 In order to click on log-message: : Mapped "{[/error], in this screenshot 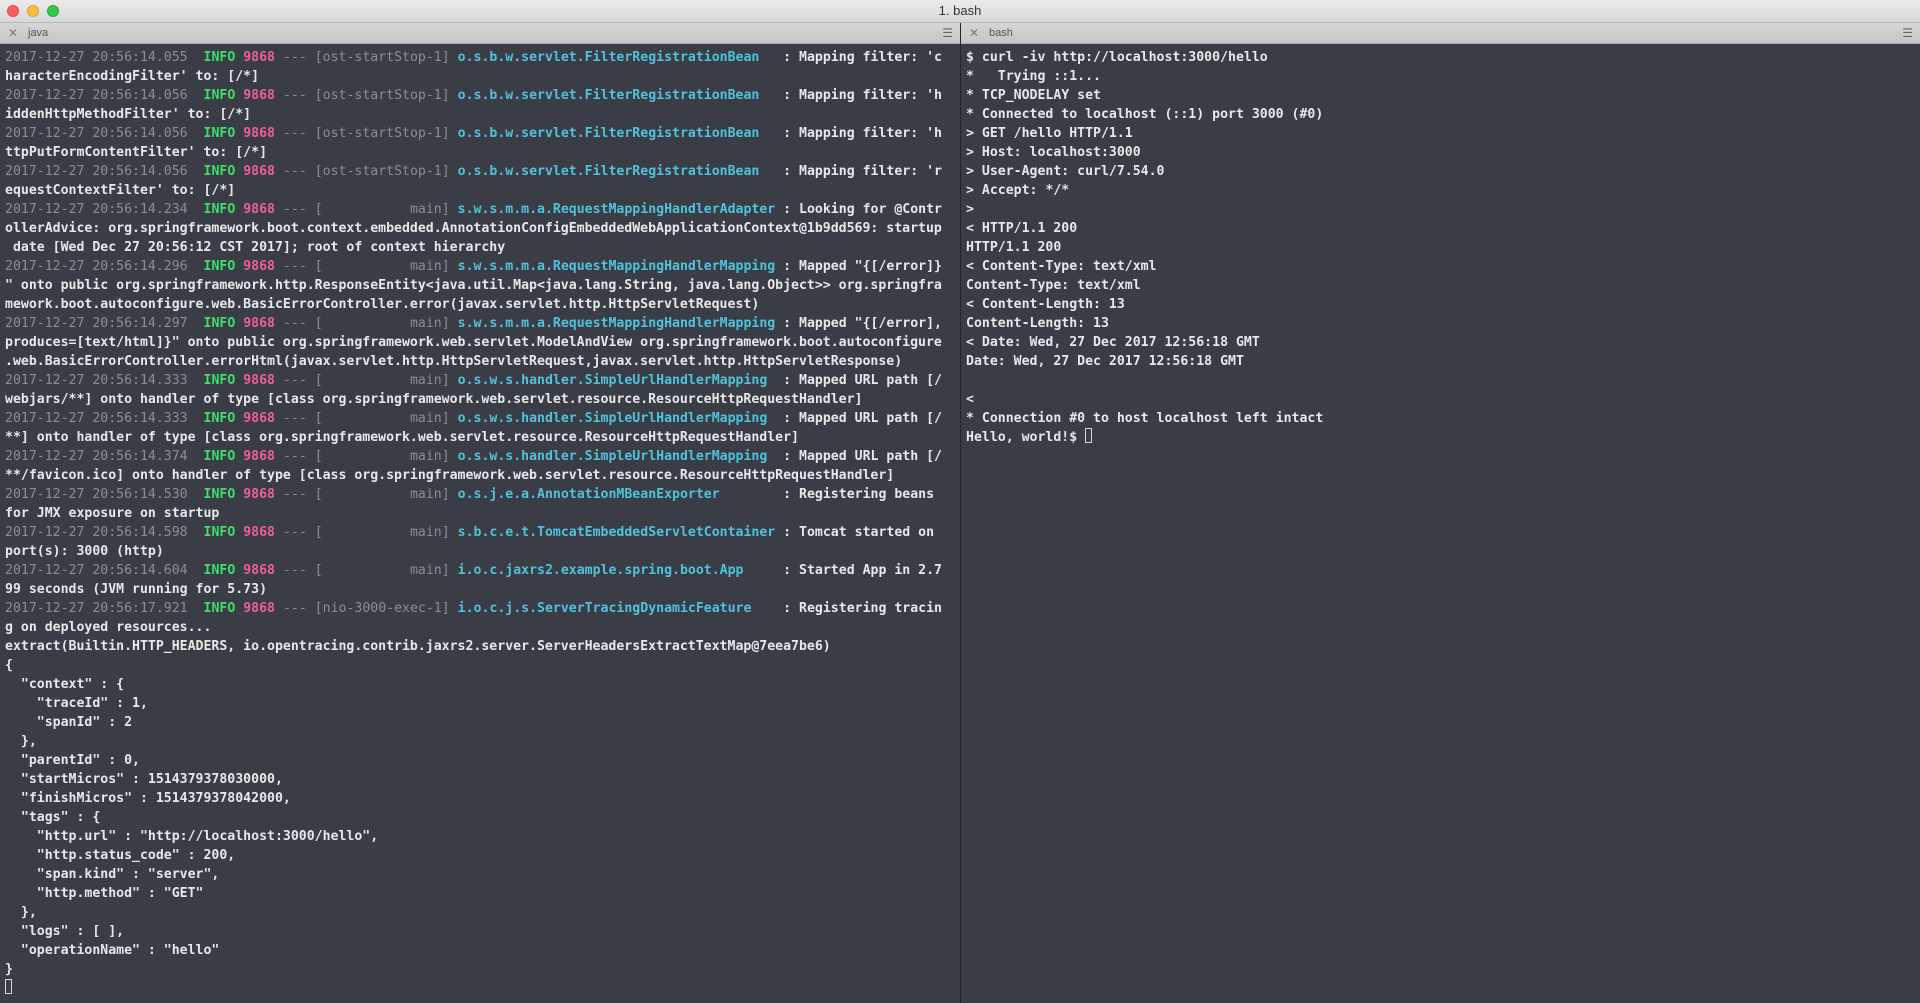, I will do `click(858, 323)`.